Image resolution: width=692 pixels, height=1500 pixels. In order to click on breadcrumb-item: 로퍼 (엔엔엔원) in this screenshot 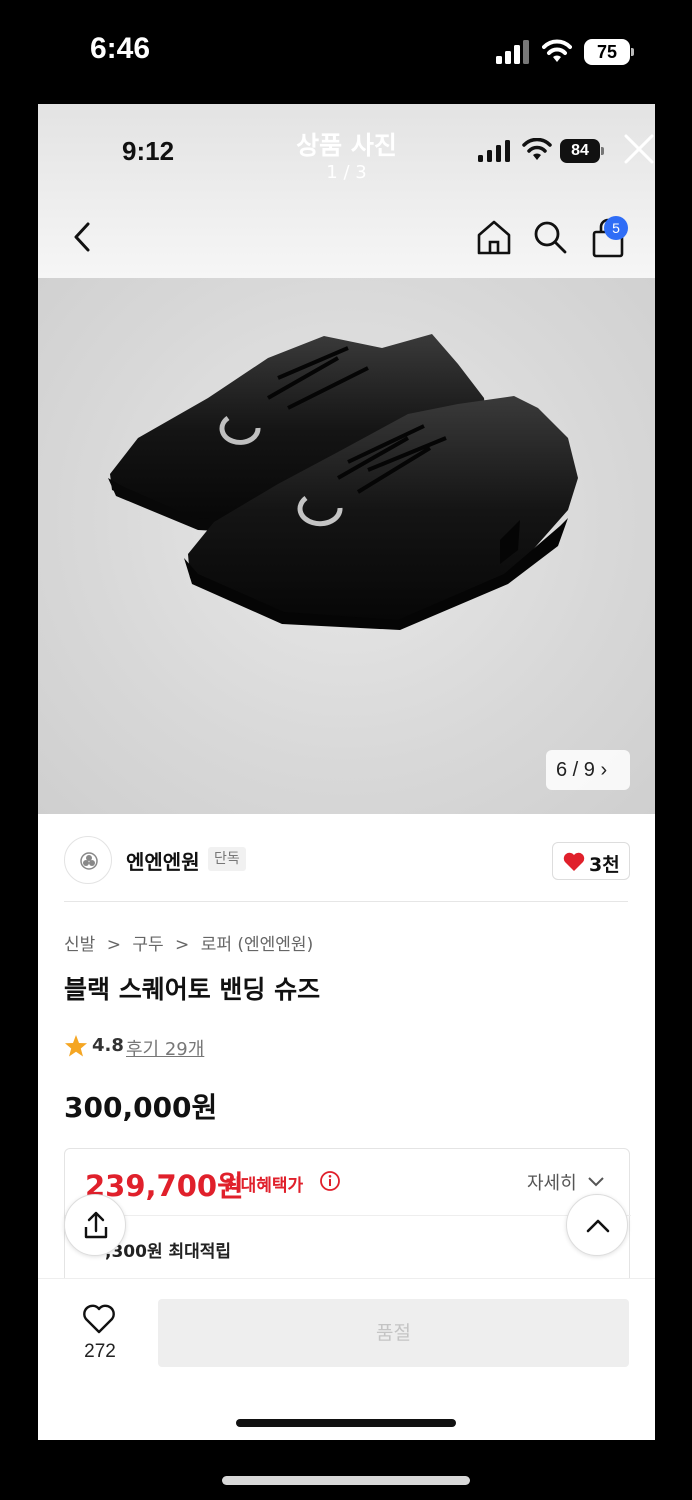, I will do `click(257, 945)`.